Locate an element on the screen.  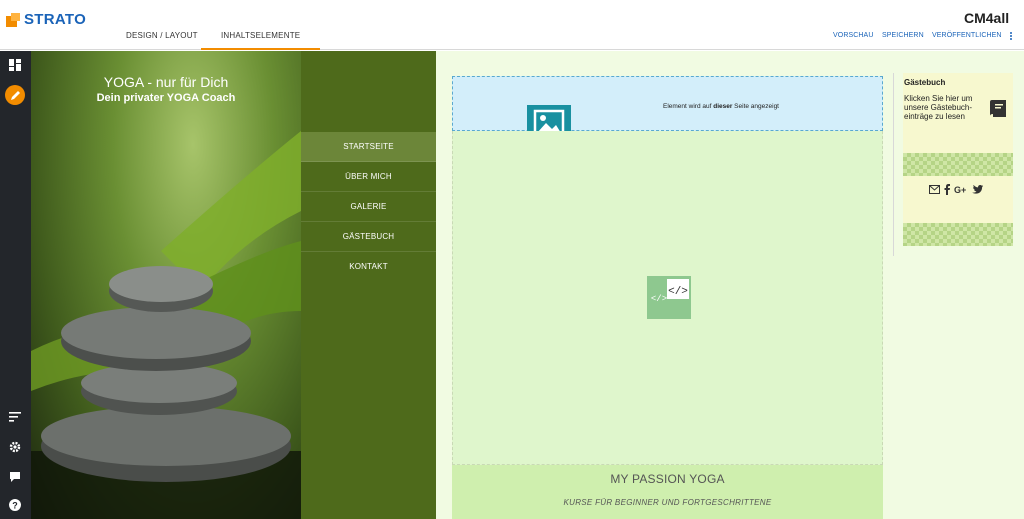
spacer-element is located at coordinates (958, 164).